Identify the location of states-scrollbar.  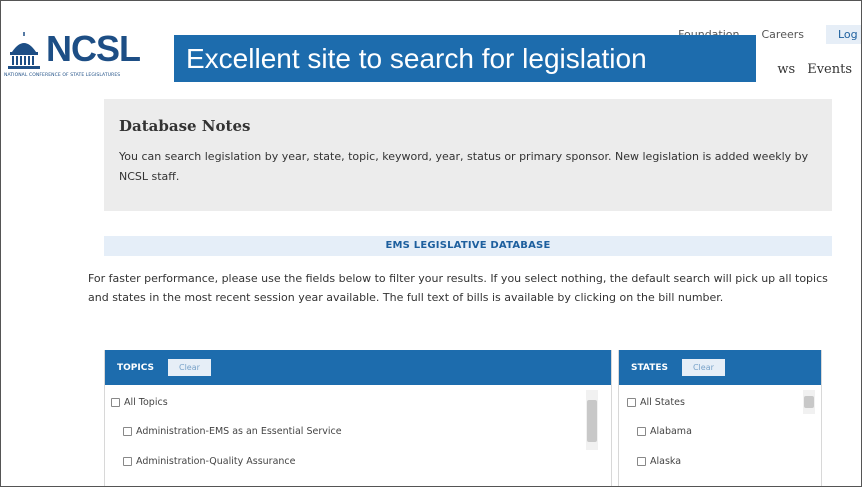
(809, 402).